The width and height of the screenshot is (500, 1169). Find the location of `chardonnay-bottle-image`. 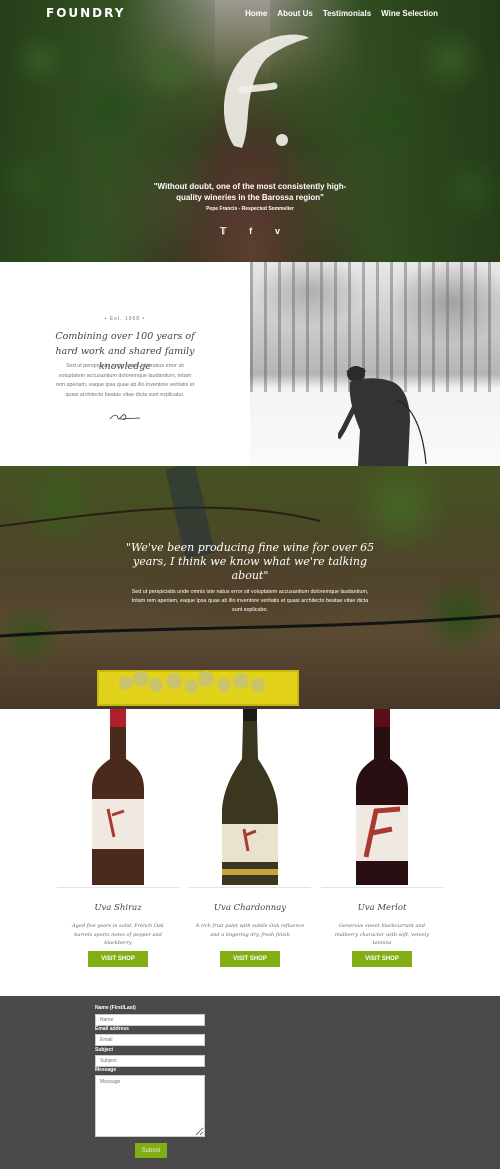

chardonnay-bottle-image is located at coordinates (250, 797).